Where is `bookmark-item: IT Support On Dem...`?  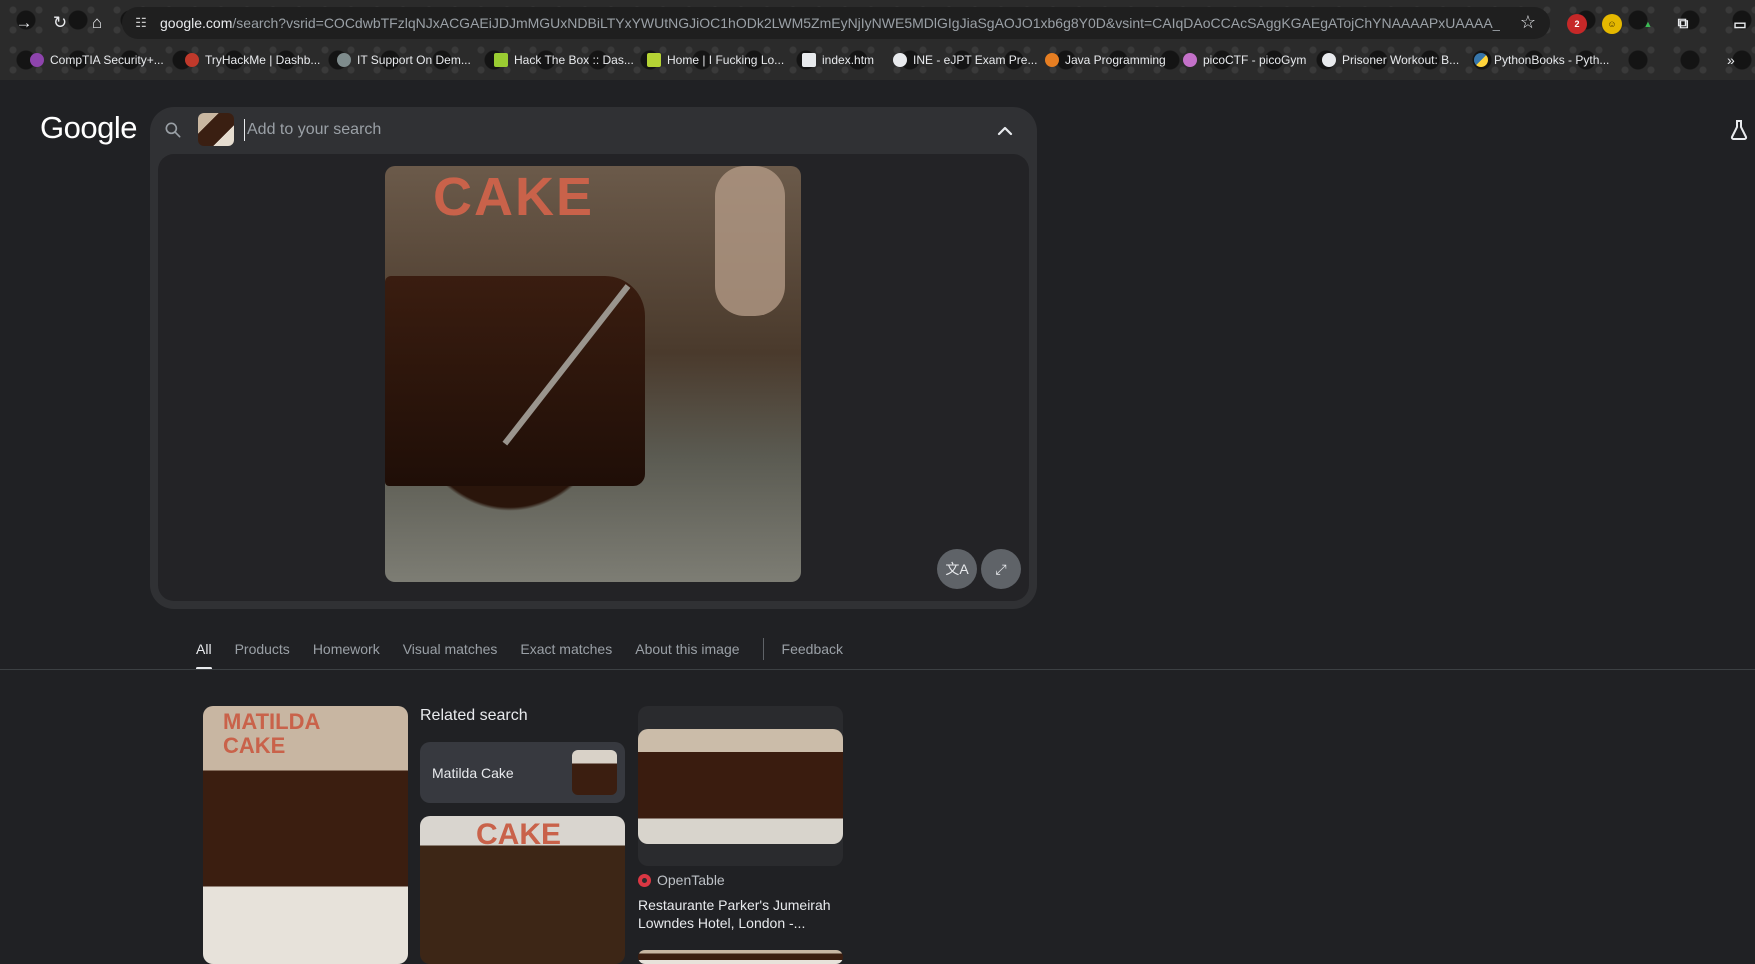 bookmark-item: IT Support On Dem... is located at coordinates (404, 60).